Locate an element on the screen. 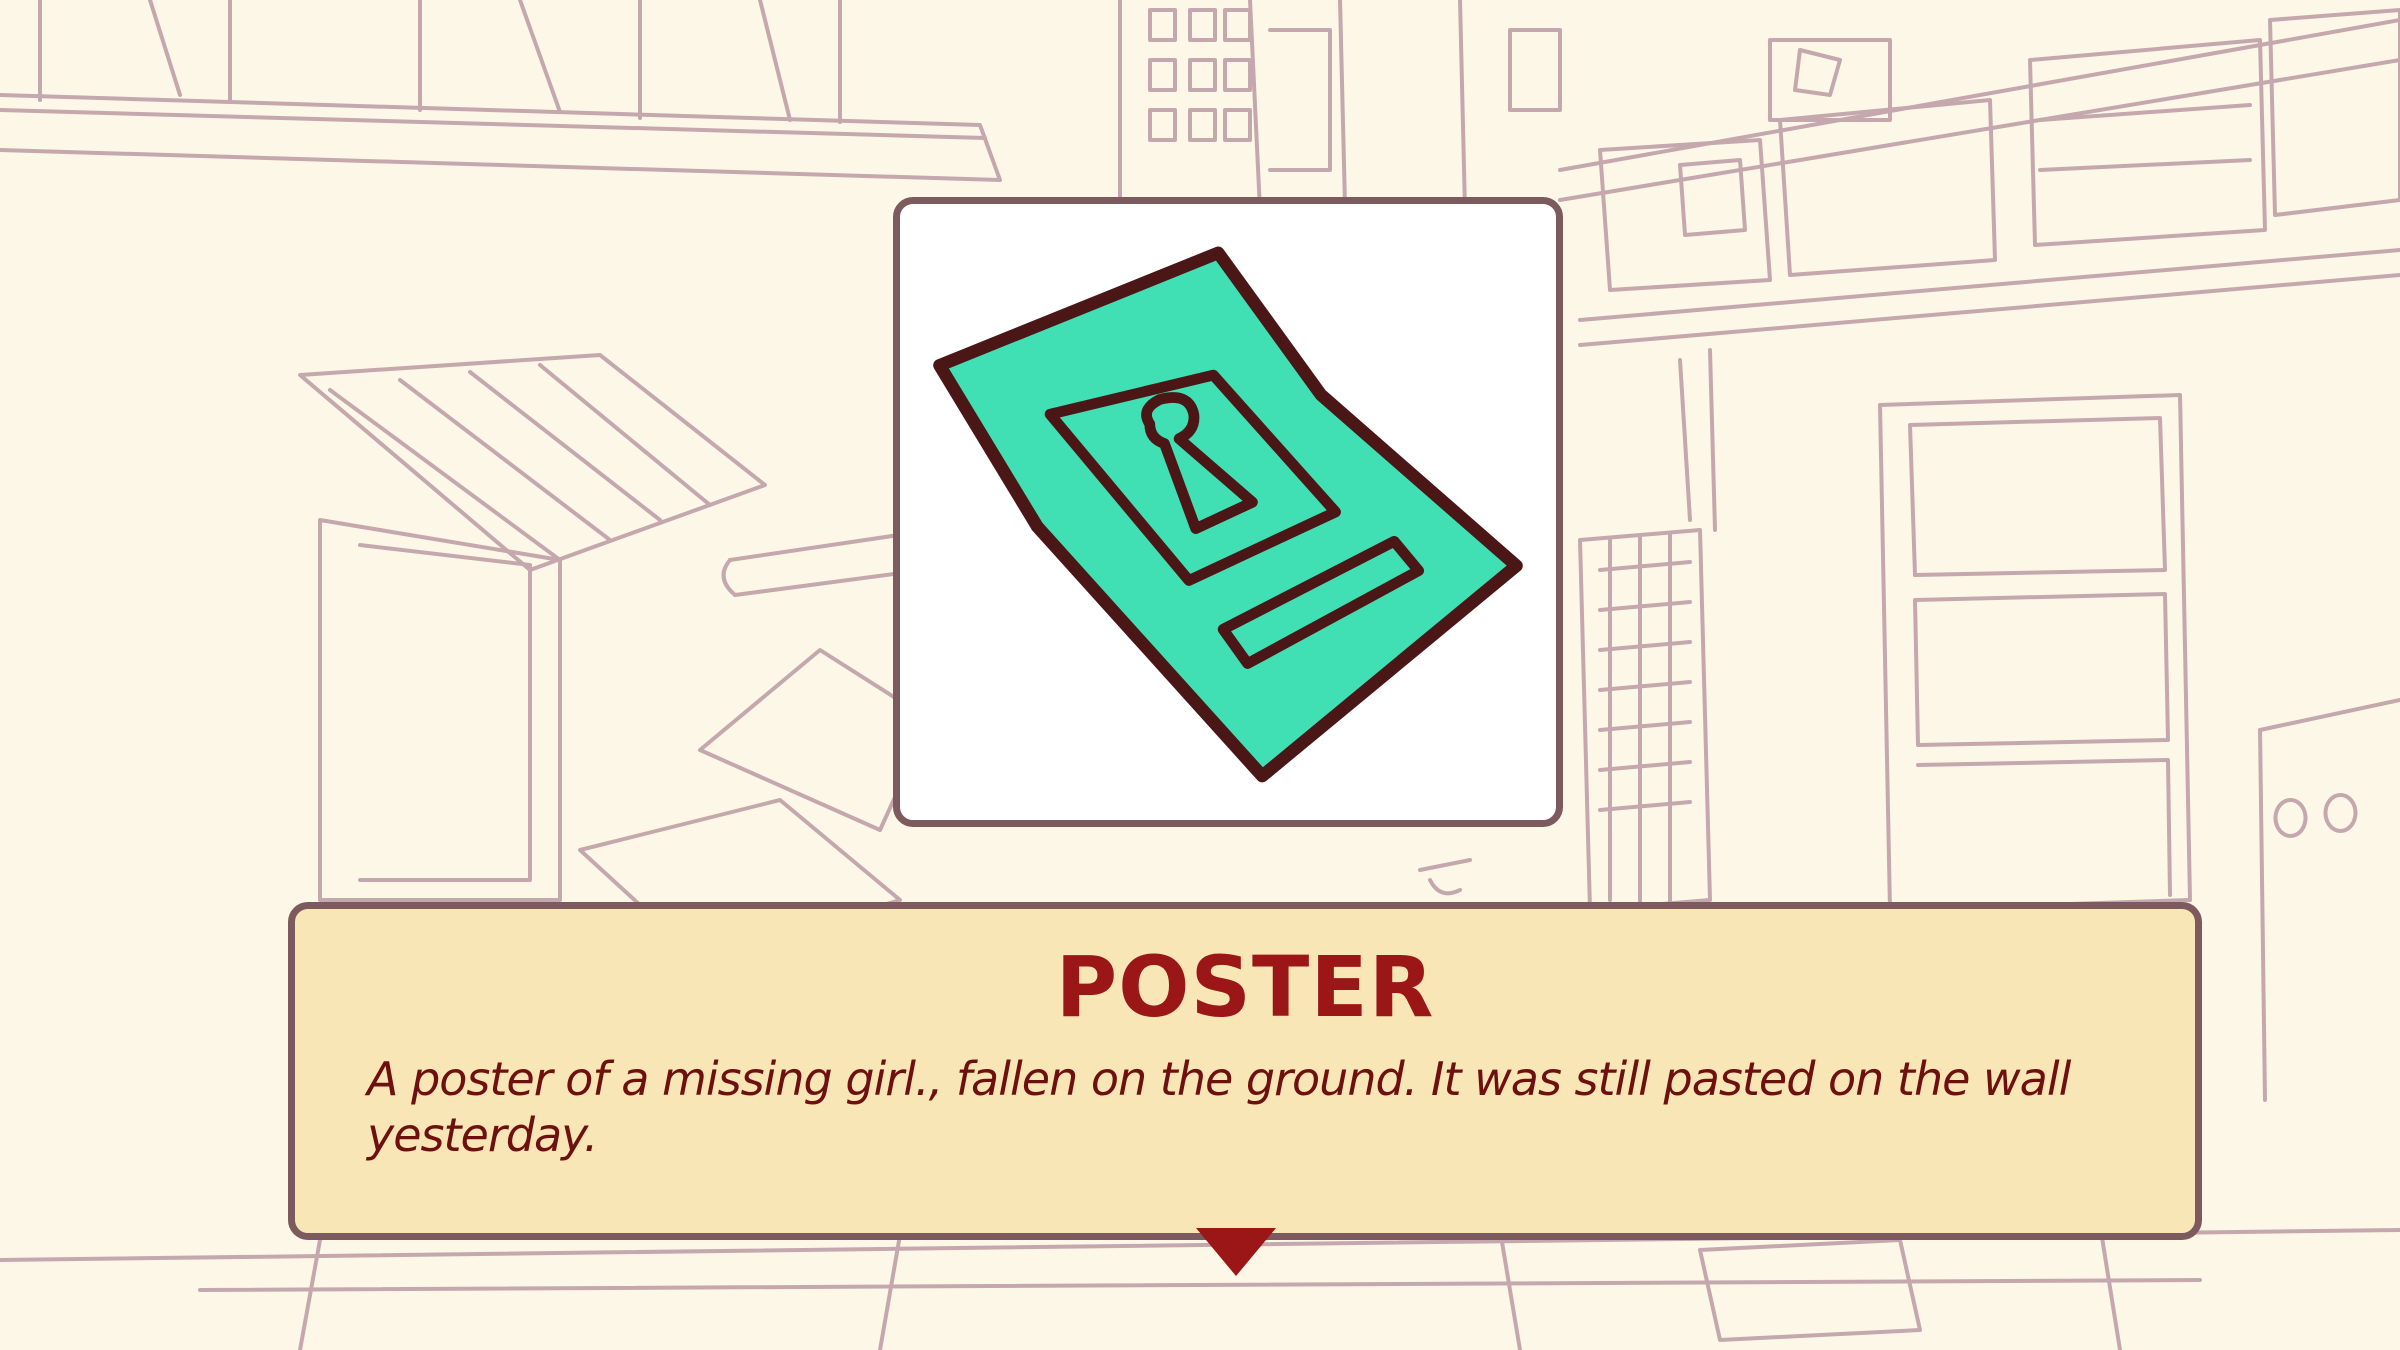 This screenshot has height=1350, width=2400. item-title: POSTER is located at coordinates (1245, 987).